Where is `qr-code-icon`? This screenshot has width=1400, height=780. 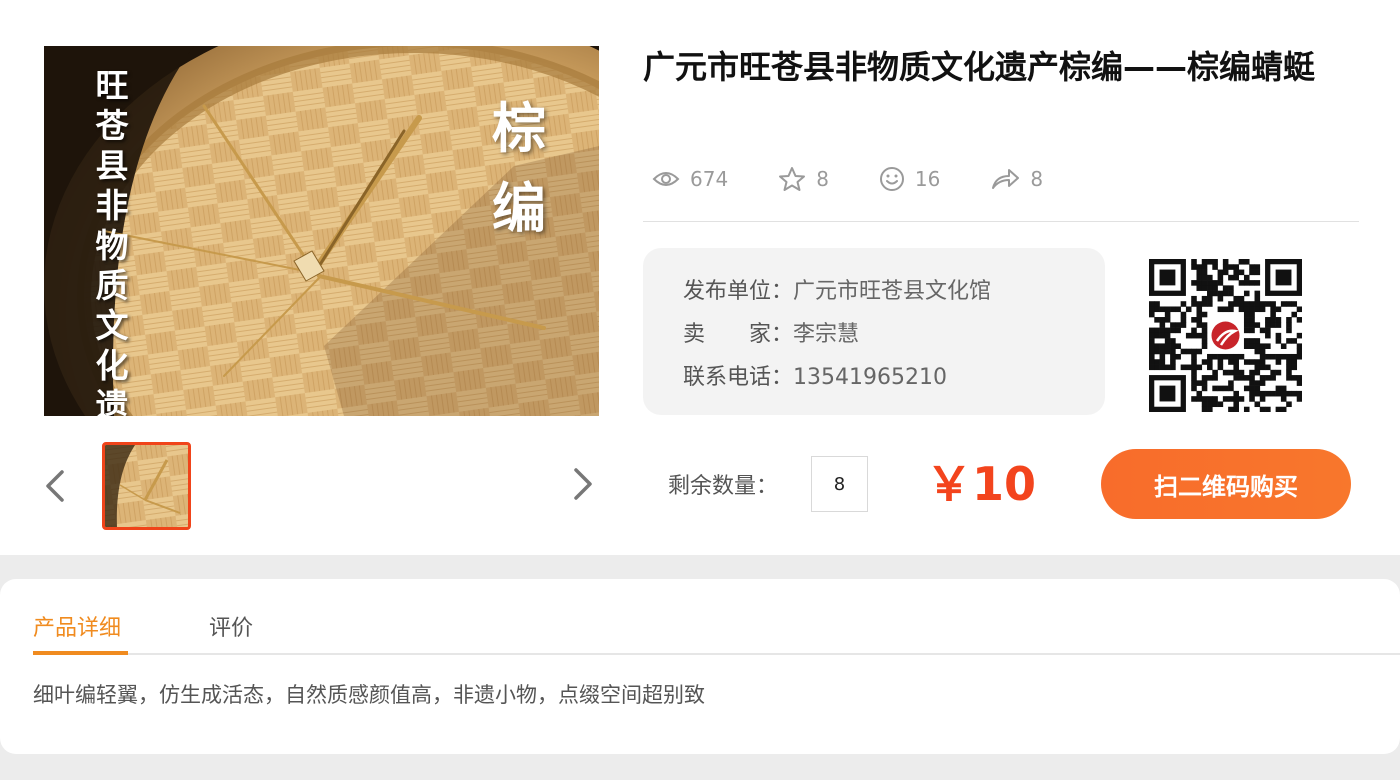 qr-code-icon is located at coordinates (1226, 336).